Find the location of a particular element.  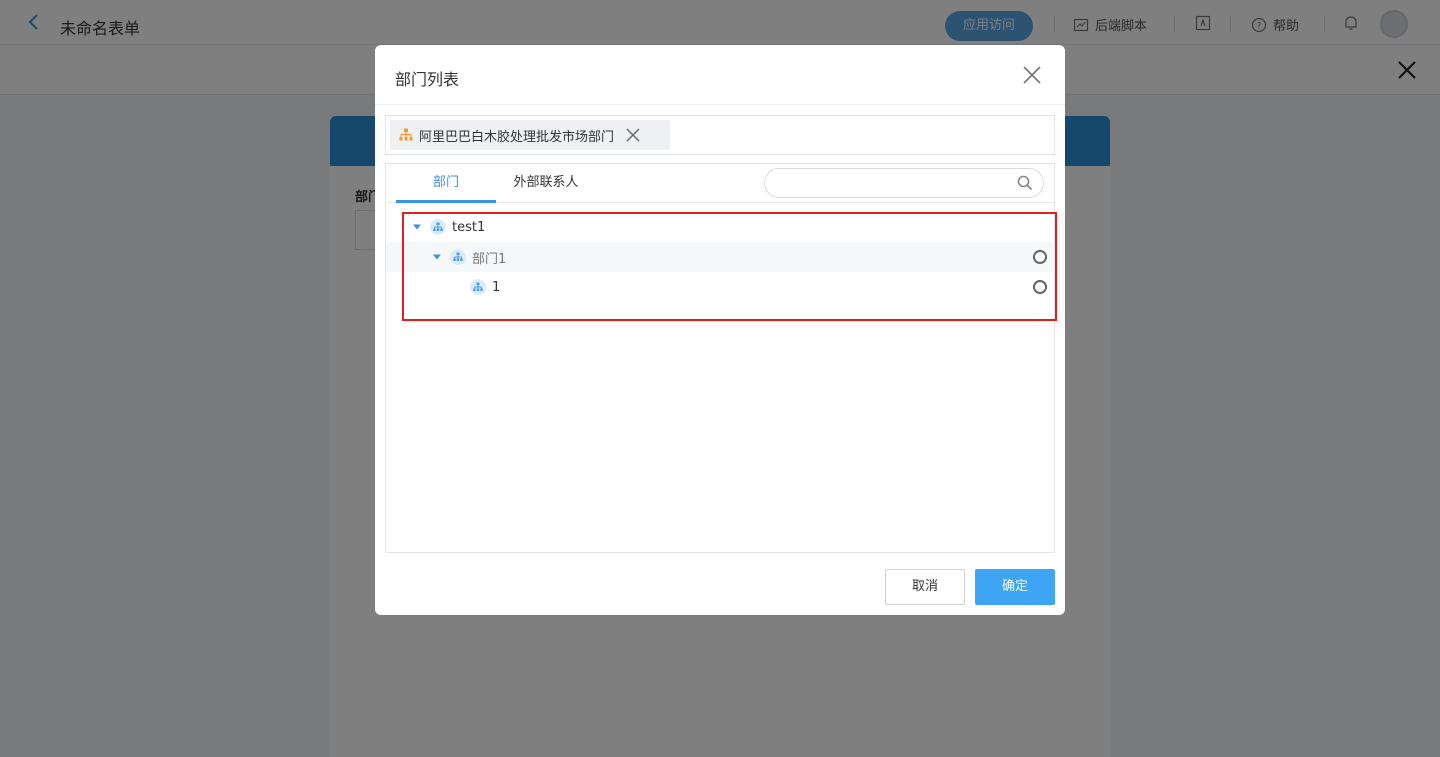

picker-tabs: 部门 外部联系人 is located at coordinates (720, 183).